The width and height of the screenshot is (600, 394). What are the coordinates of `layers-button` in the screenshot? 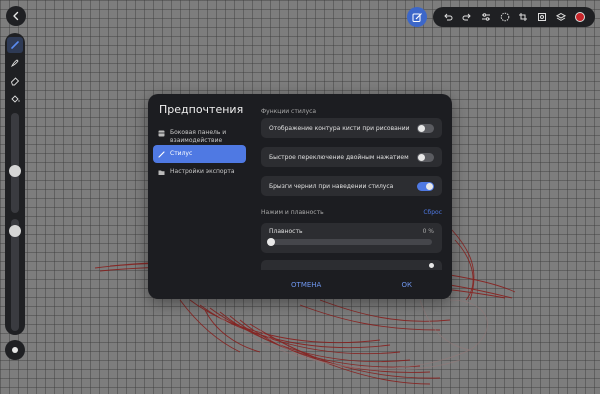 It's located at (561, 17).